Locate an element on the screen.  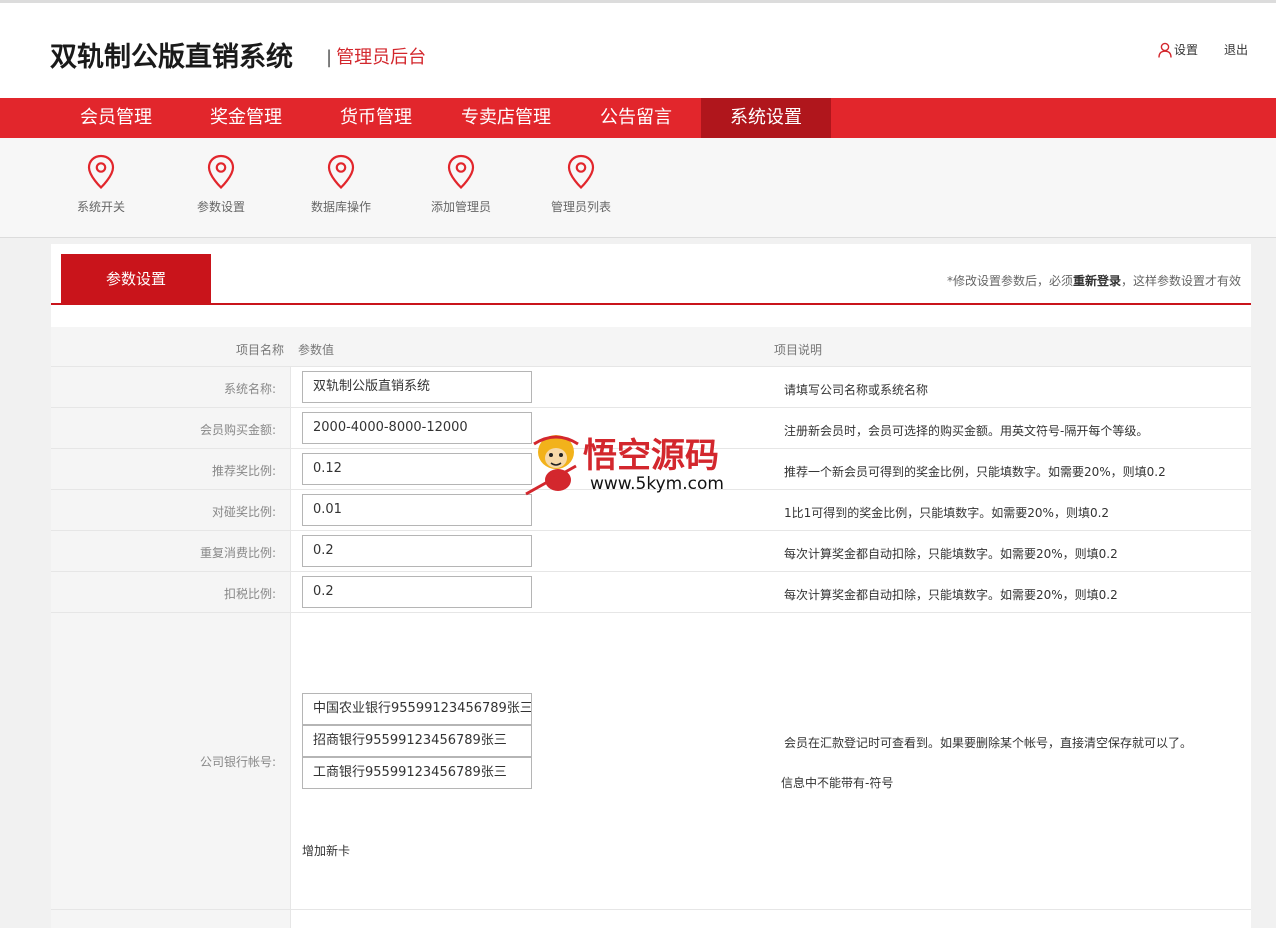
row-description: 1比1可得到的奖金比例，只能填数字。如需要20%，则填0.2 is located at coordinates (947, 513).